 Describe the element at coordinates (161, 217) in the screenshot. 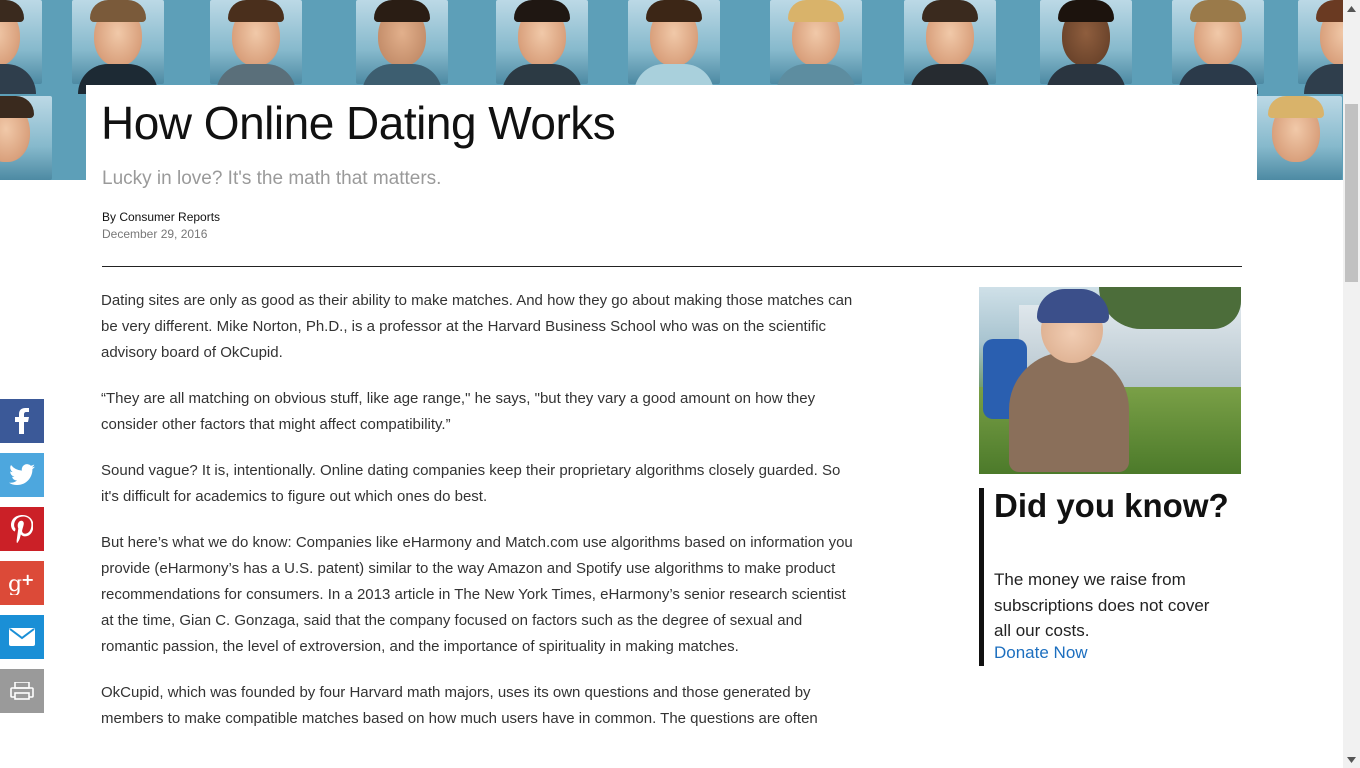

I see `article-byline: By Consumer Reports` at that location.